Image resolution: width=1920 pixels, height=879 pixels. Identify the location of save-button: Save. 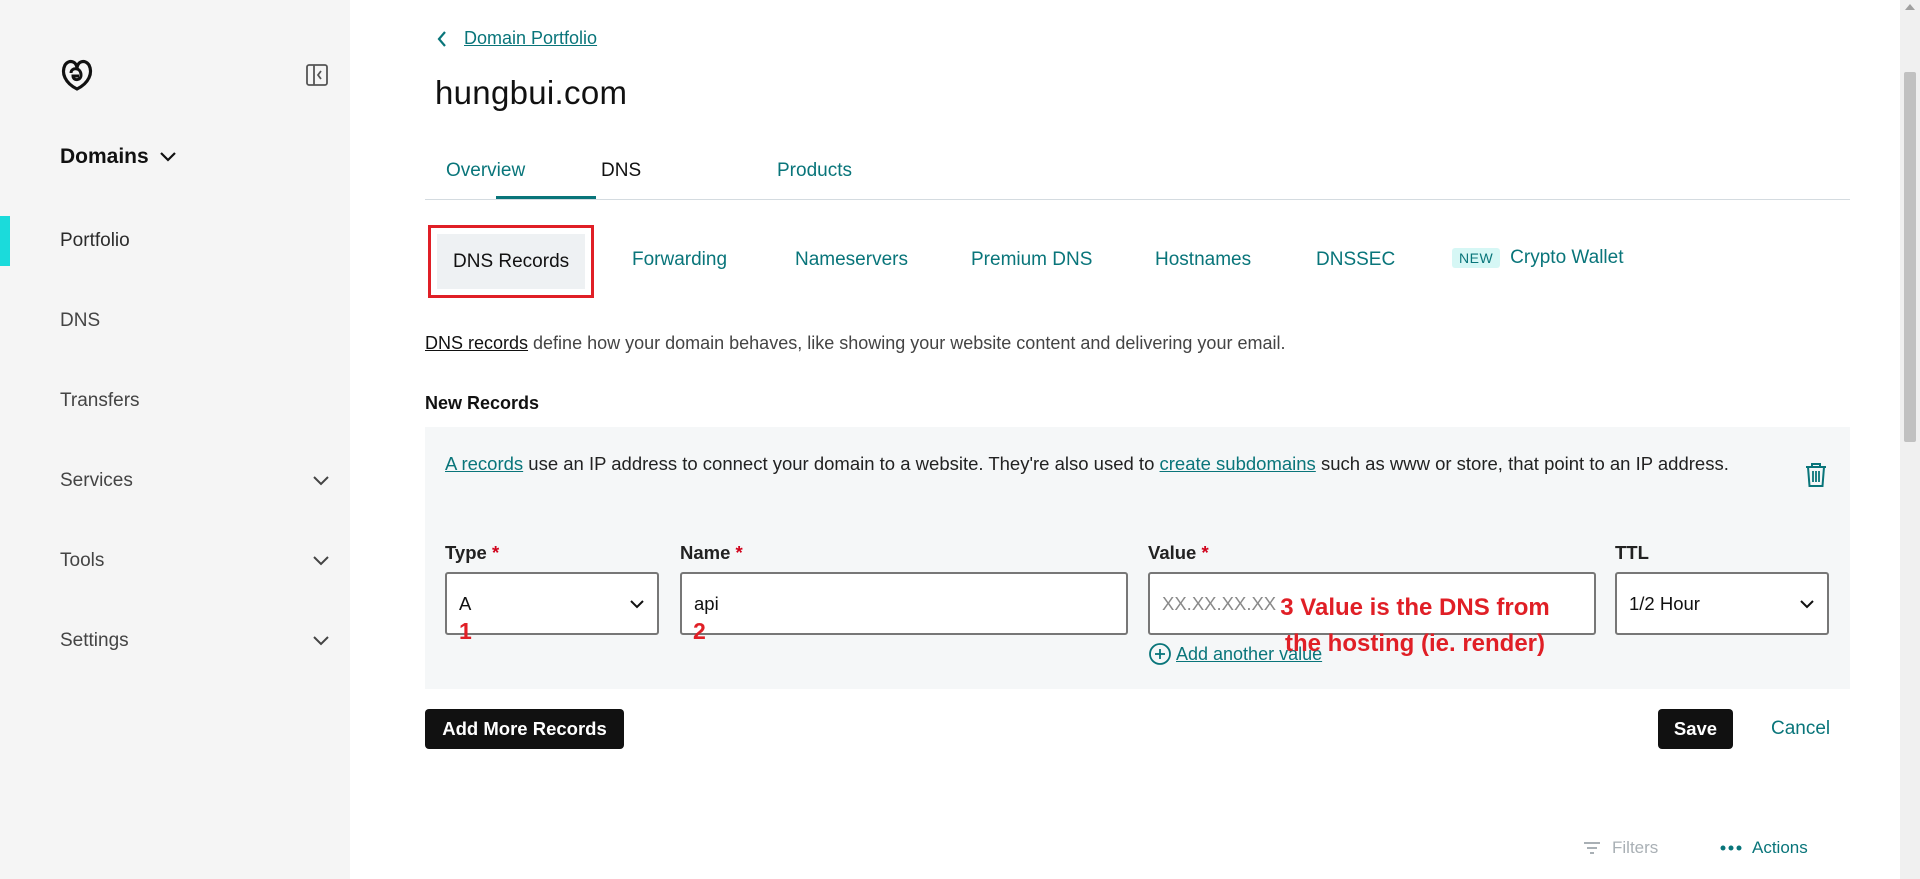
(1695, 729).